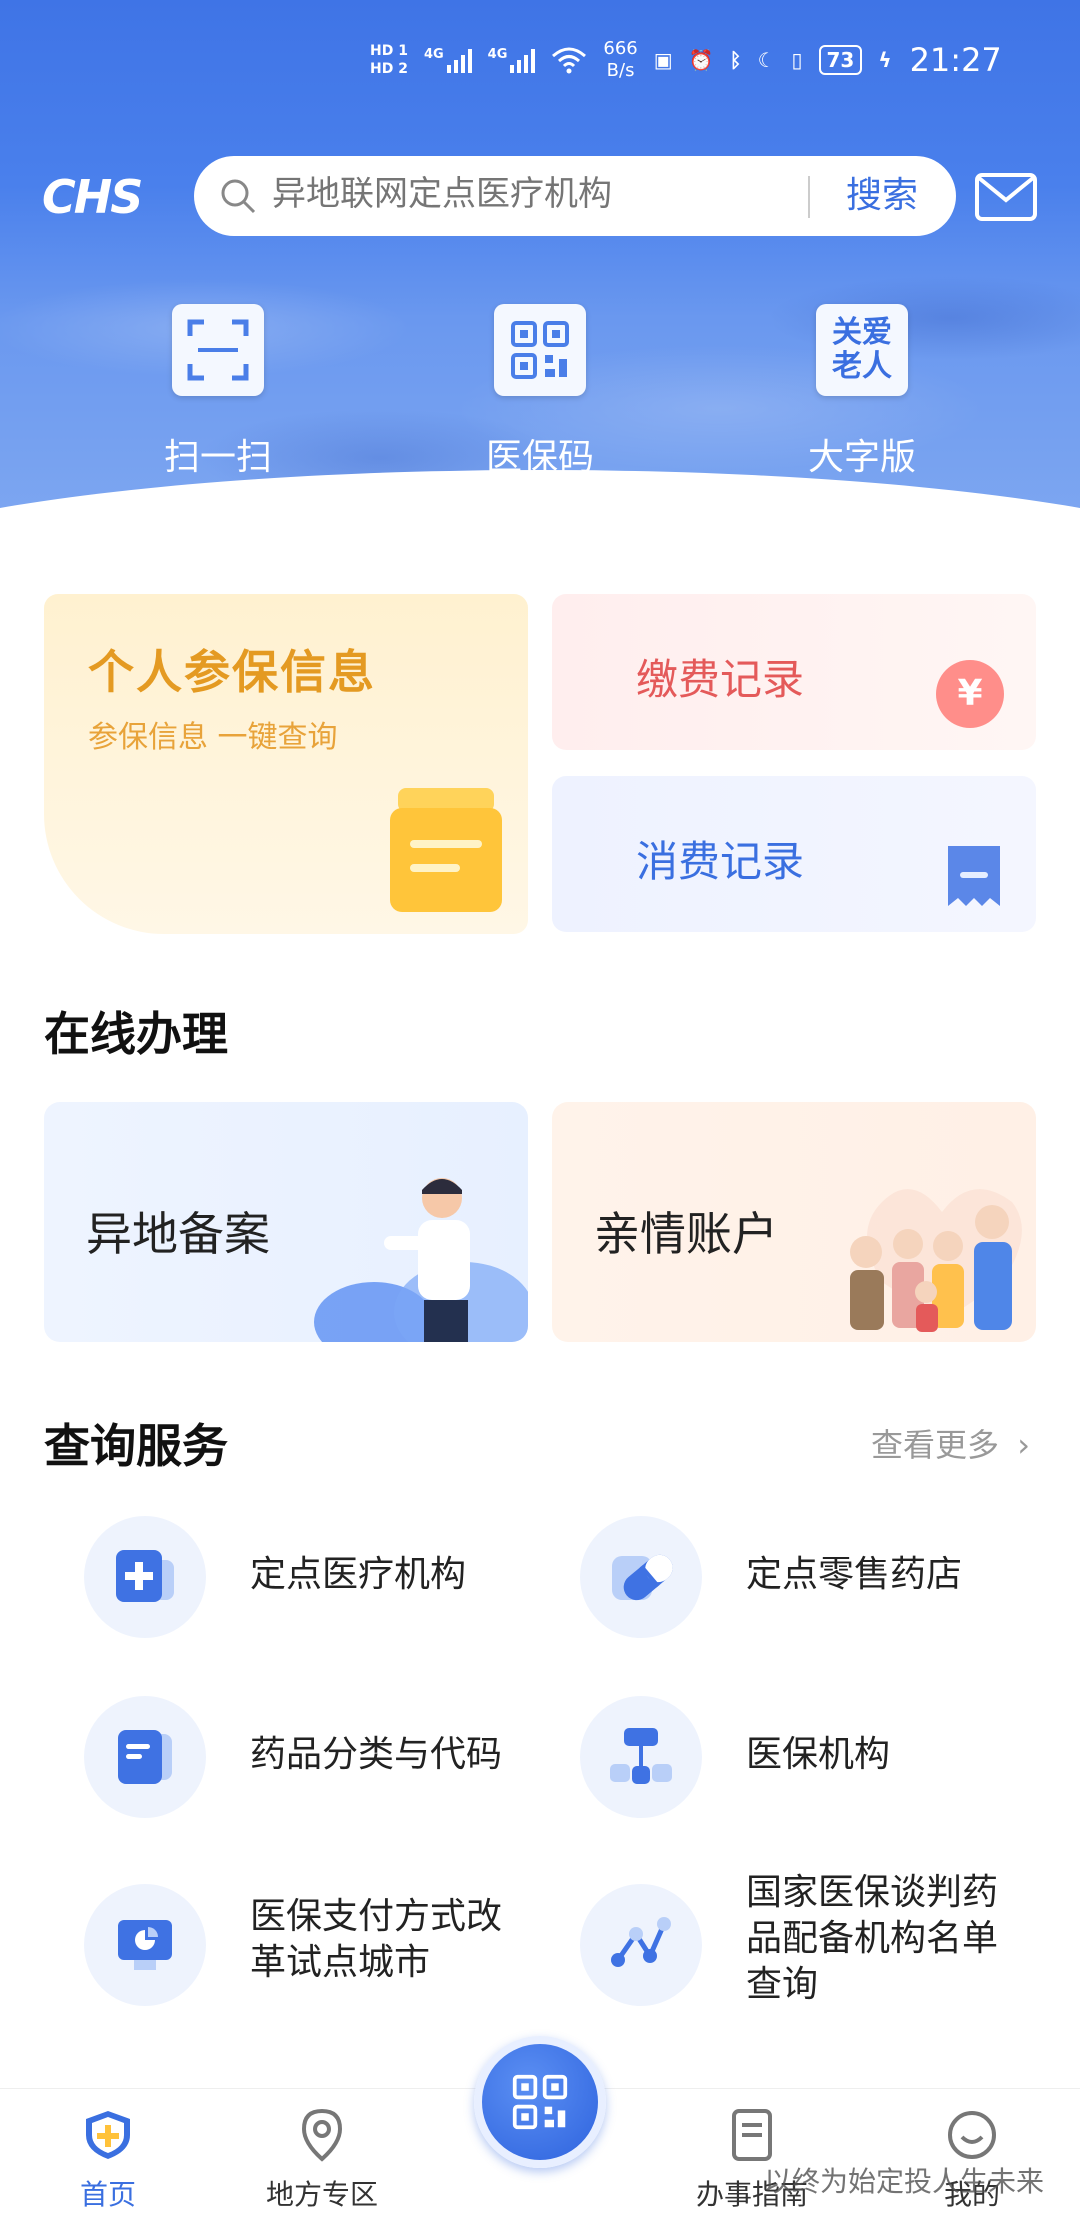 The image size is (1080, 2228). I want to click on smiley-icon, so click(972, 2135).